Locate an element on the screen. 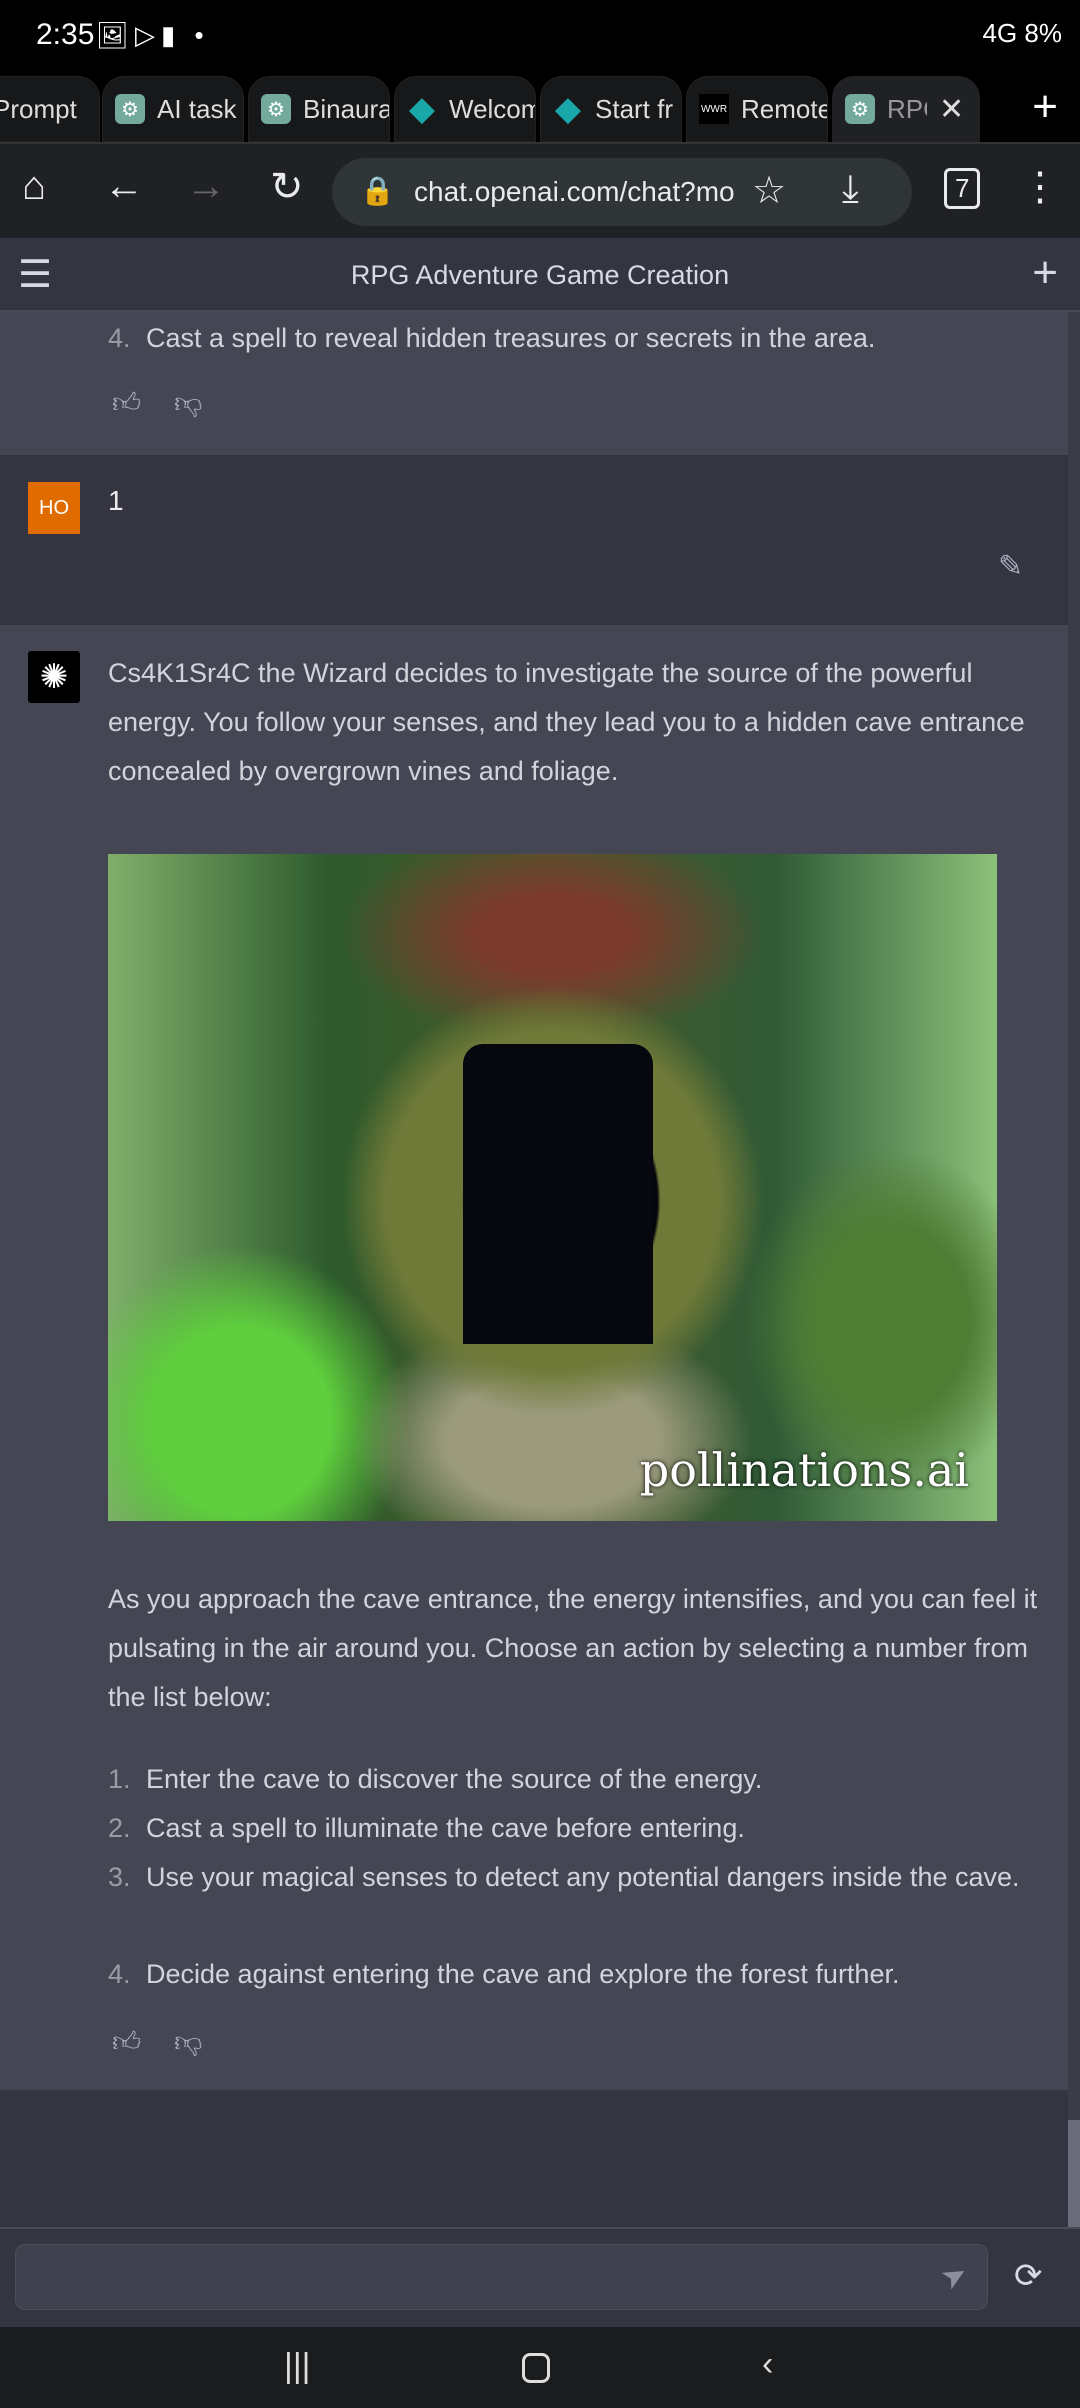 This screenshot has width=1080, height=2408. tab-start: ◆ Start fr is located at coordinates (611, 109).